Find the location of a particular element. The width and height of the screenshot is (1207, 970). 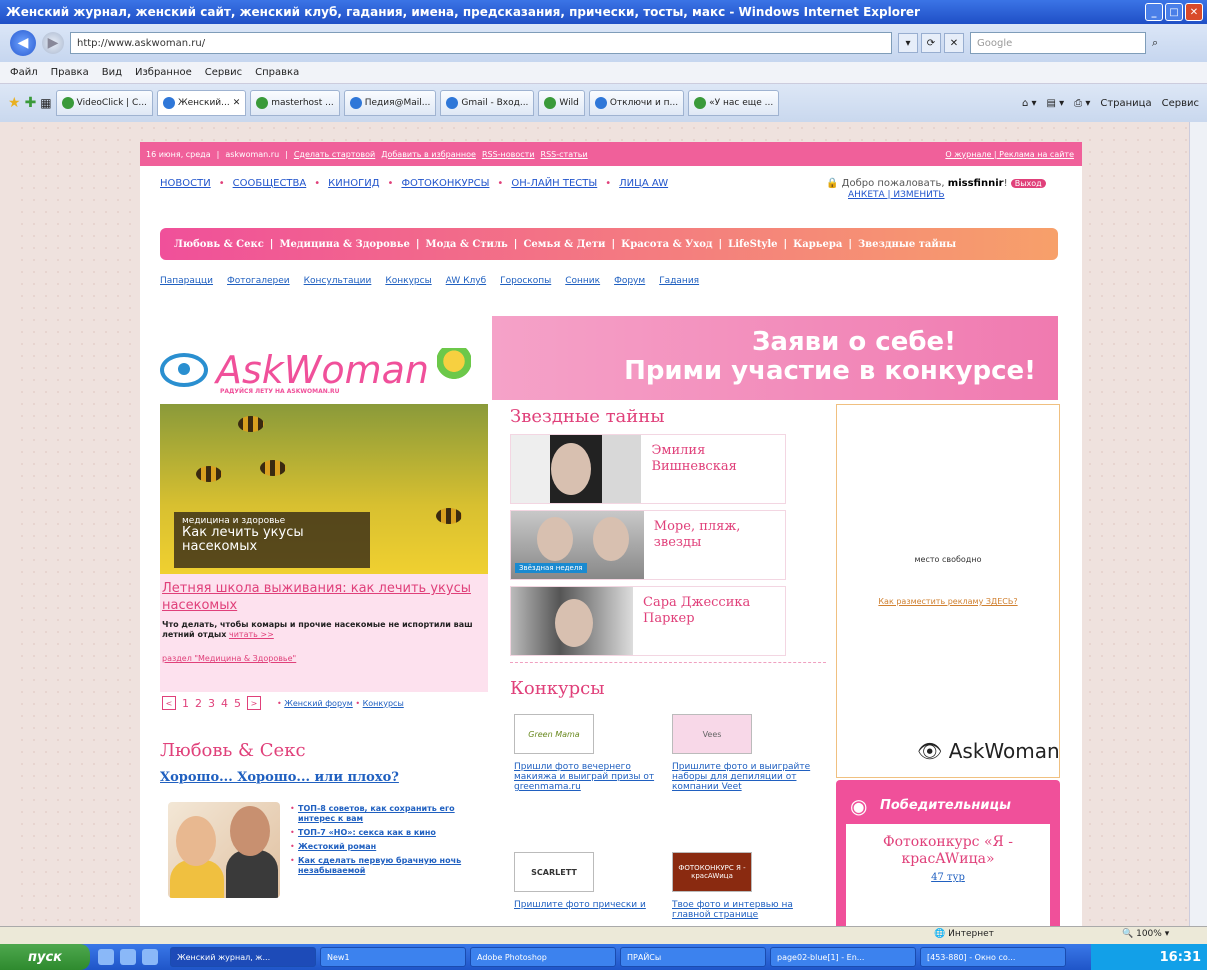

pager-page: 4 is located at coordinates (224, 703).